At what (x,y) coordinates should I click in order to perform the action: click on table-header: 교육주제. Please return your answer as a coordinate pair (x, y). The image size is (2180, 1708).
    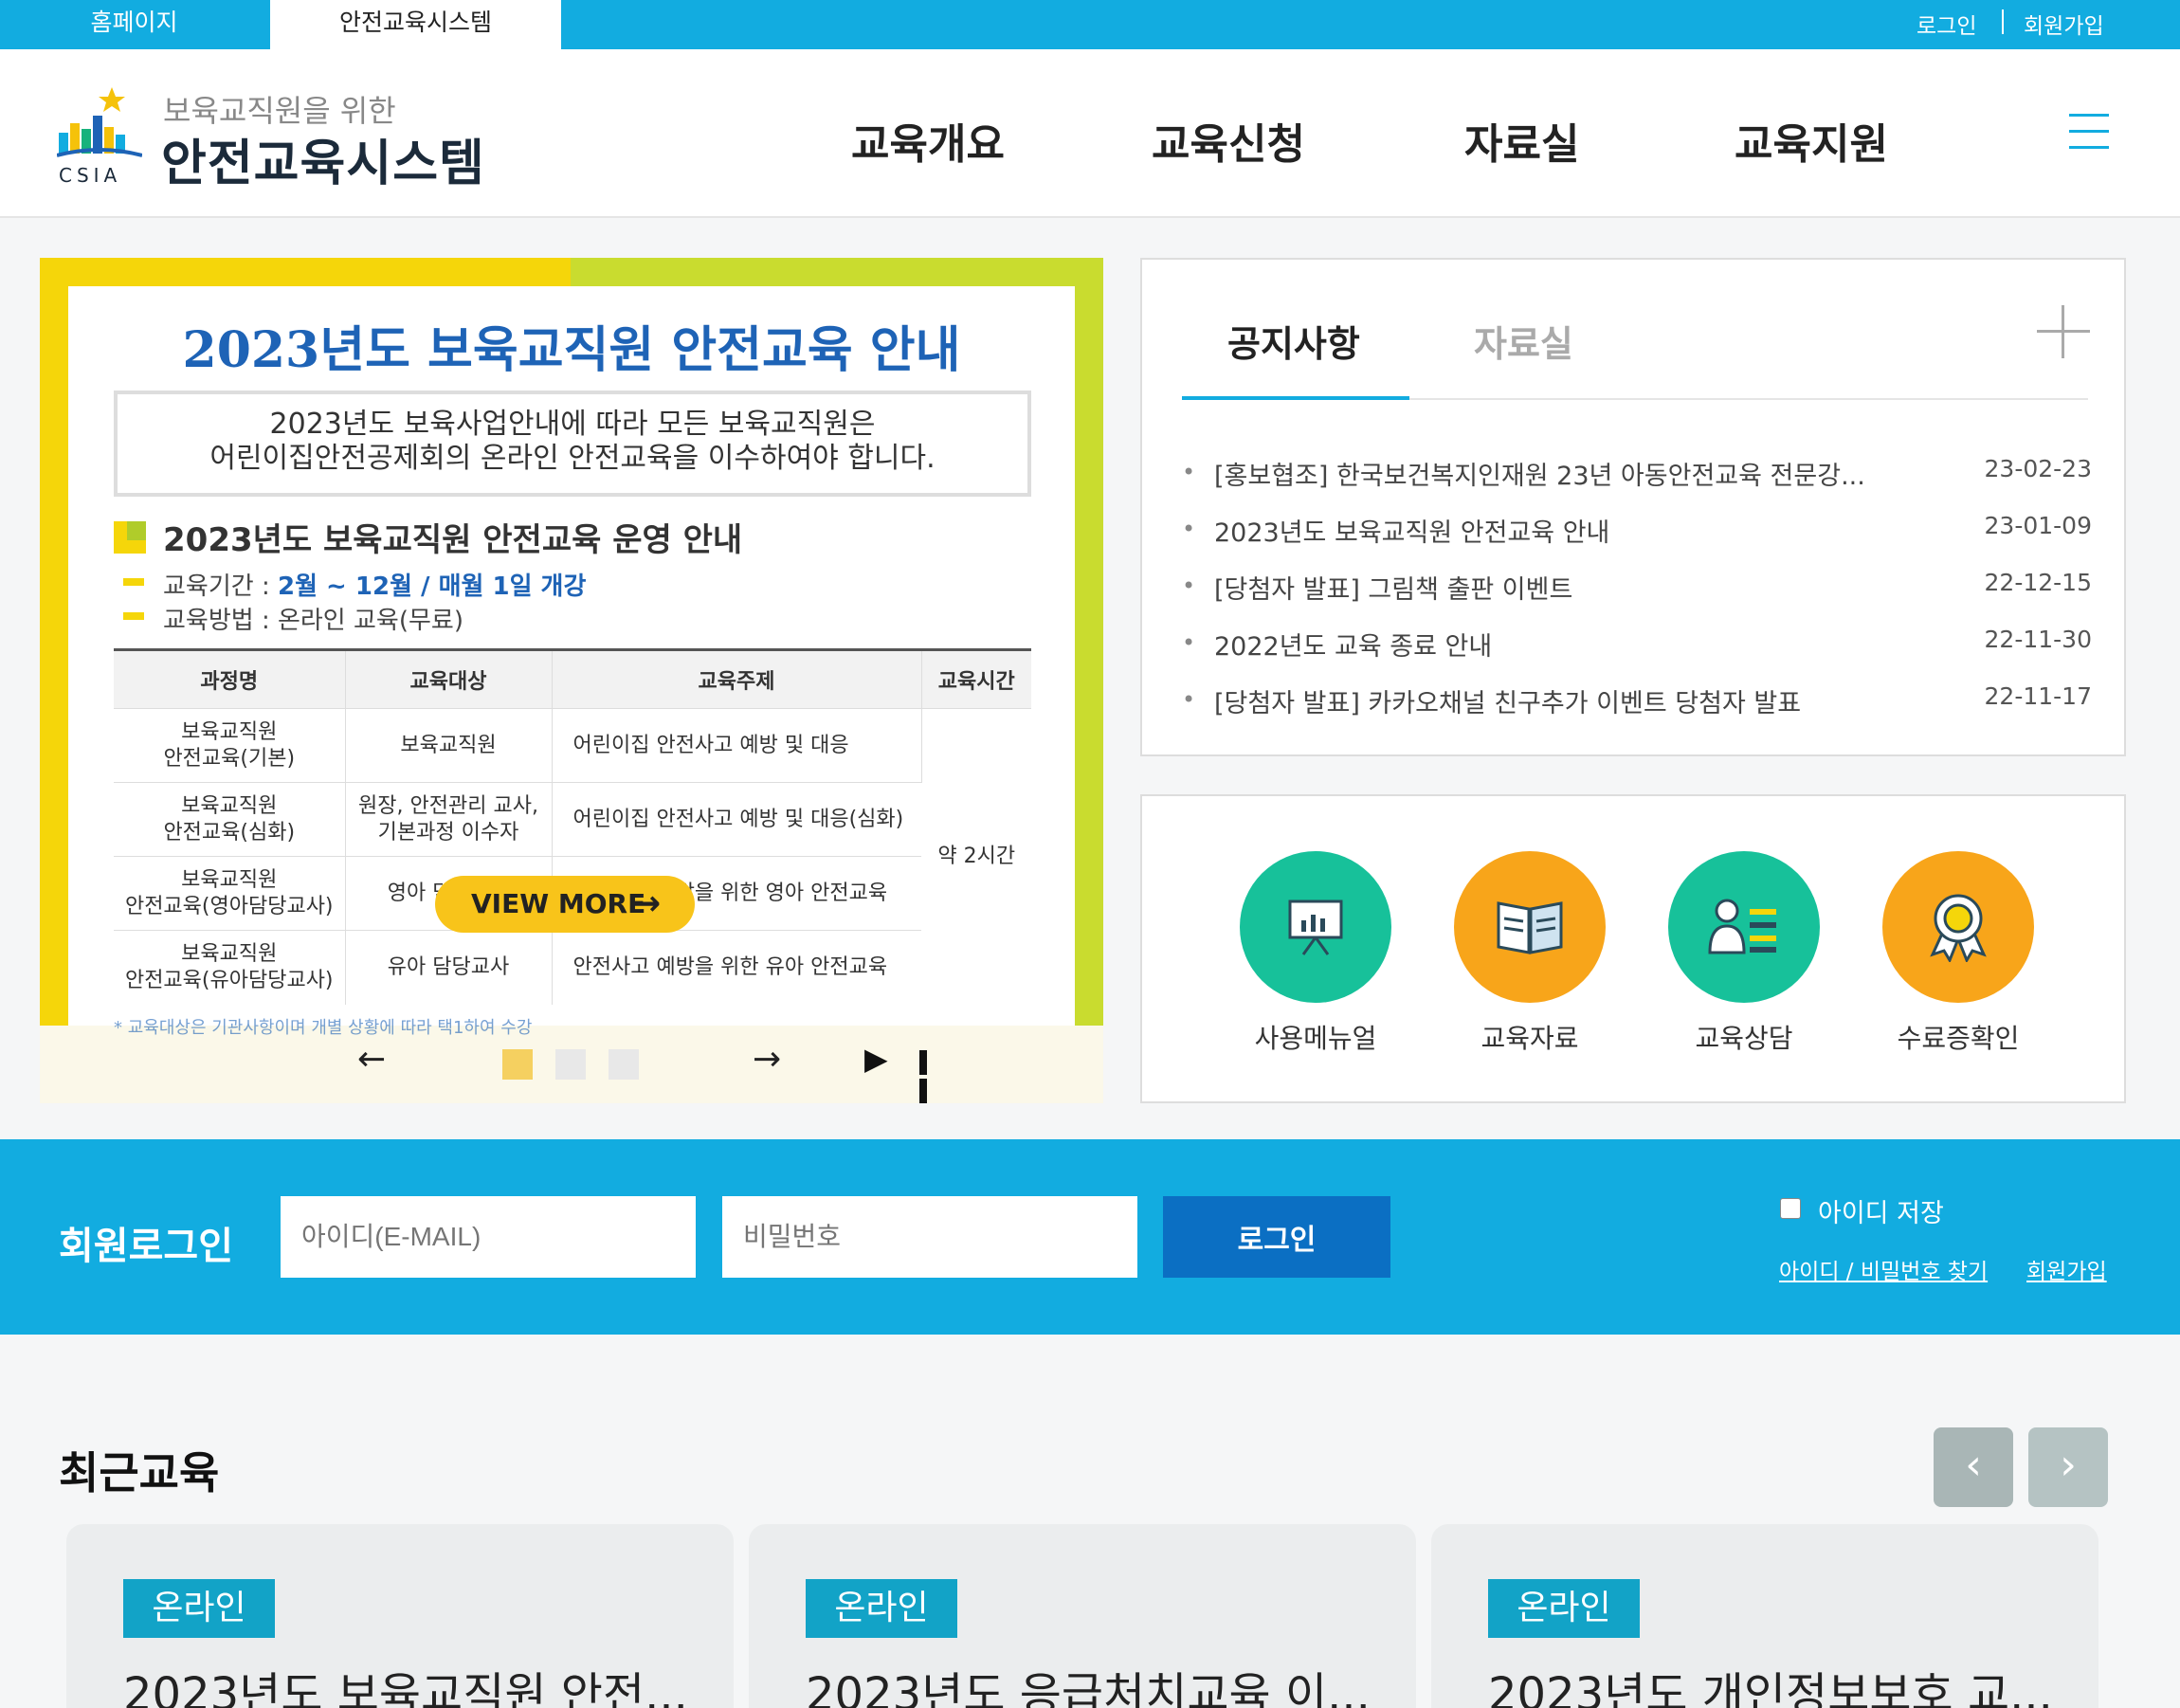
    Looking at the image, I should click on (737, 678).